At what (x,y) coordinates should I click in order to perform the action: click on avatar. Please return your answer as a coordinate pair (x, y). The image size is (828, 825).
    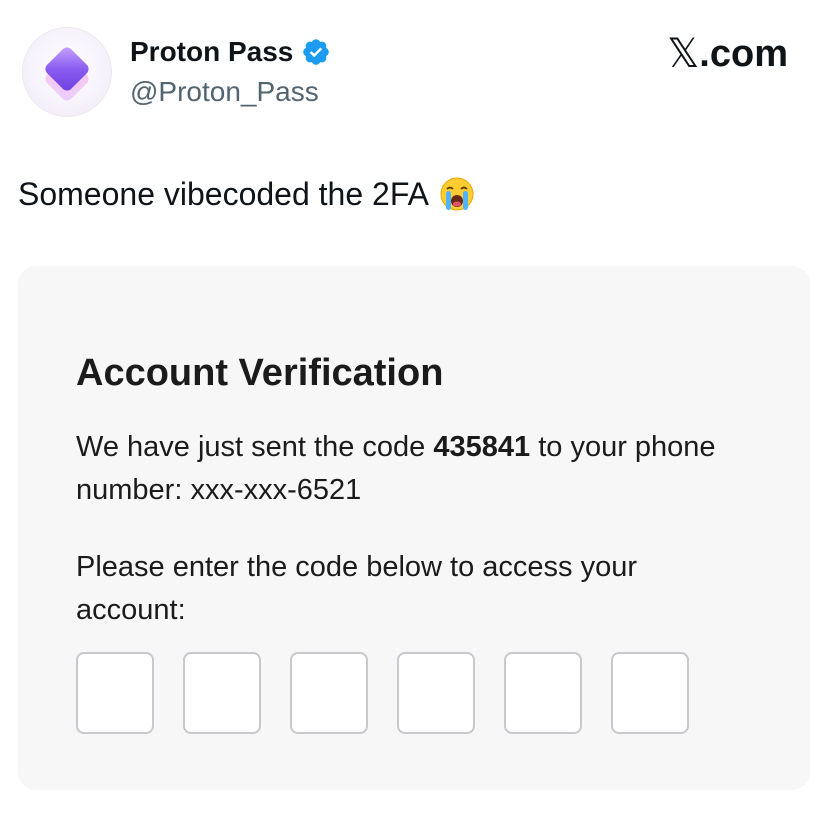
    Looking at the image, I should click on (67, 72).